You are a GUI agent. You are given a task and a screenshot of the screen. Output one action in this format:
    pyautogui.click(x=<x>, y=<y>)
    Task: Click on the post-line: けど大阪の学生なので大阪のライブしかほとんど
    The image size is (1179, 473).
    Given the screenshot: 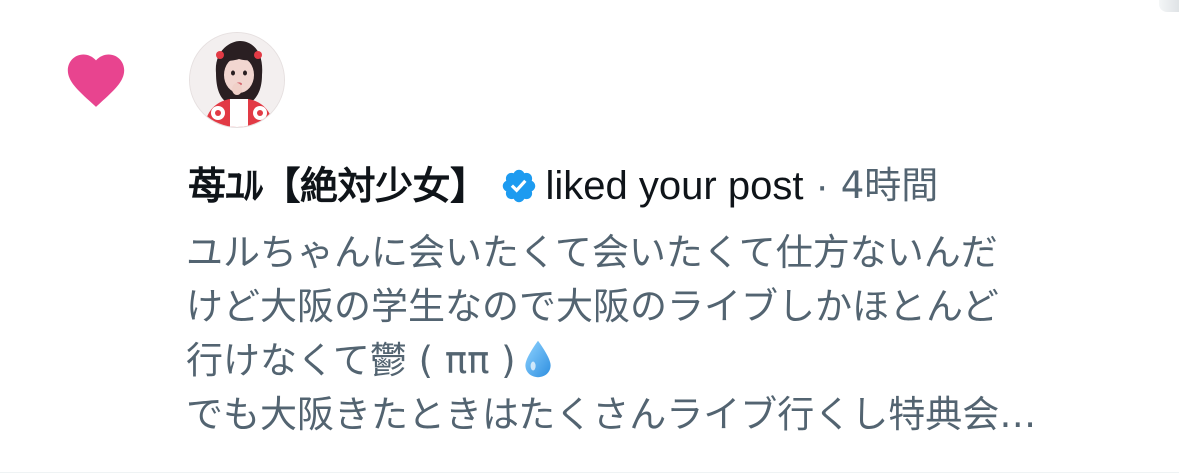 What is the action you would take?
    pyautogui.click(x=592, y=306)
    